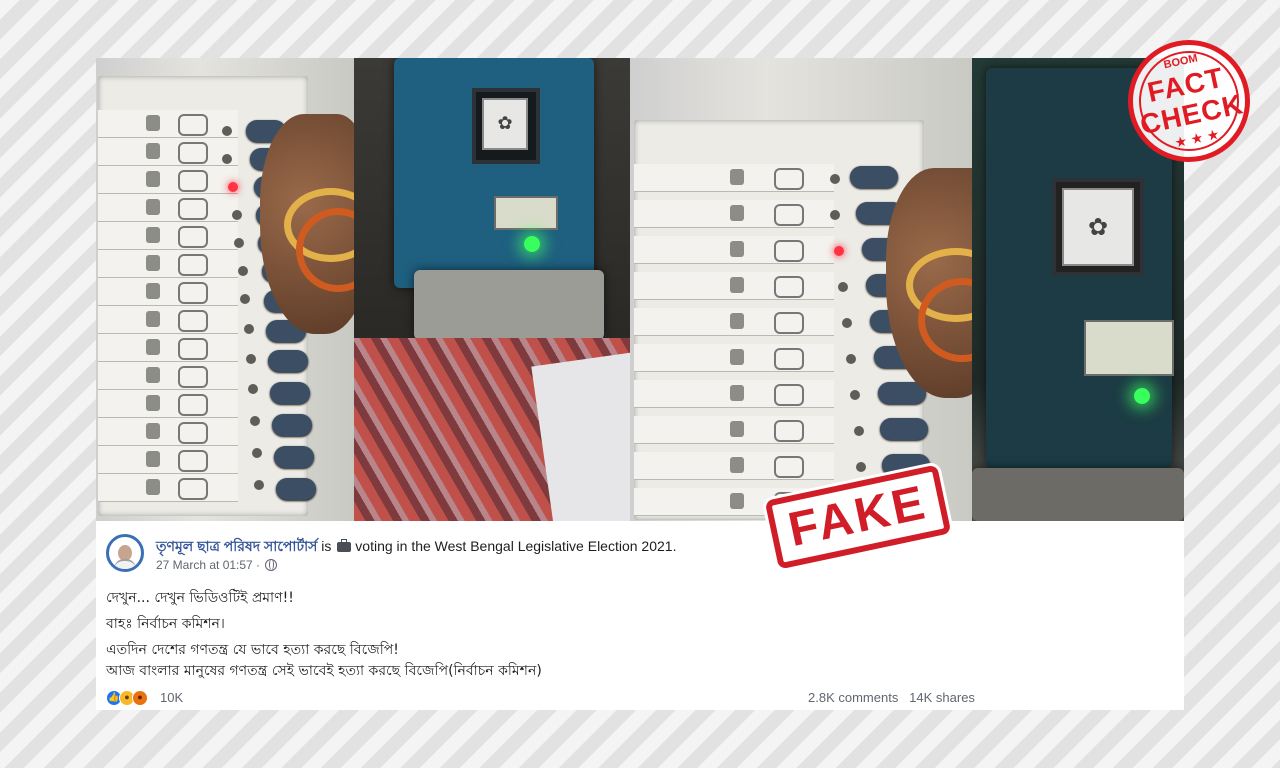  I want to click on engagement-stats: 2.8K comments 14K shares, so click(891, 697).